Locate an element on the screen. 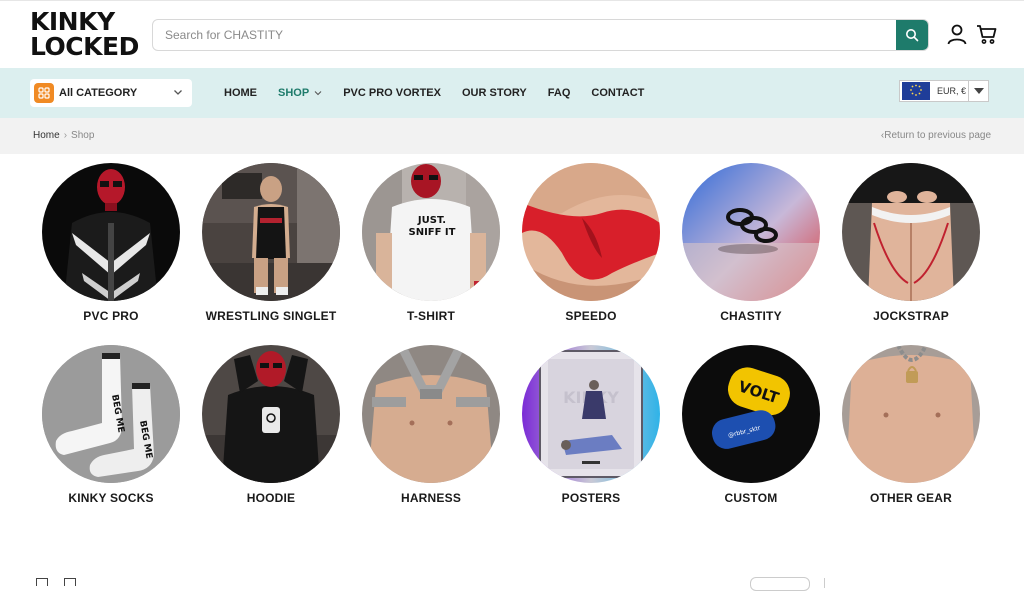 The width and height of the screenshot is (1024, 591). breadcrumb: Home › Shop is located at coordinates (63, 135).